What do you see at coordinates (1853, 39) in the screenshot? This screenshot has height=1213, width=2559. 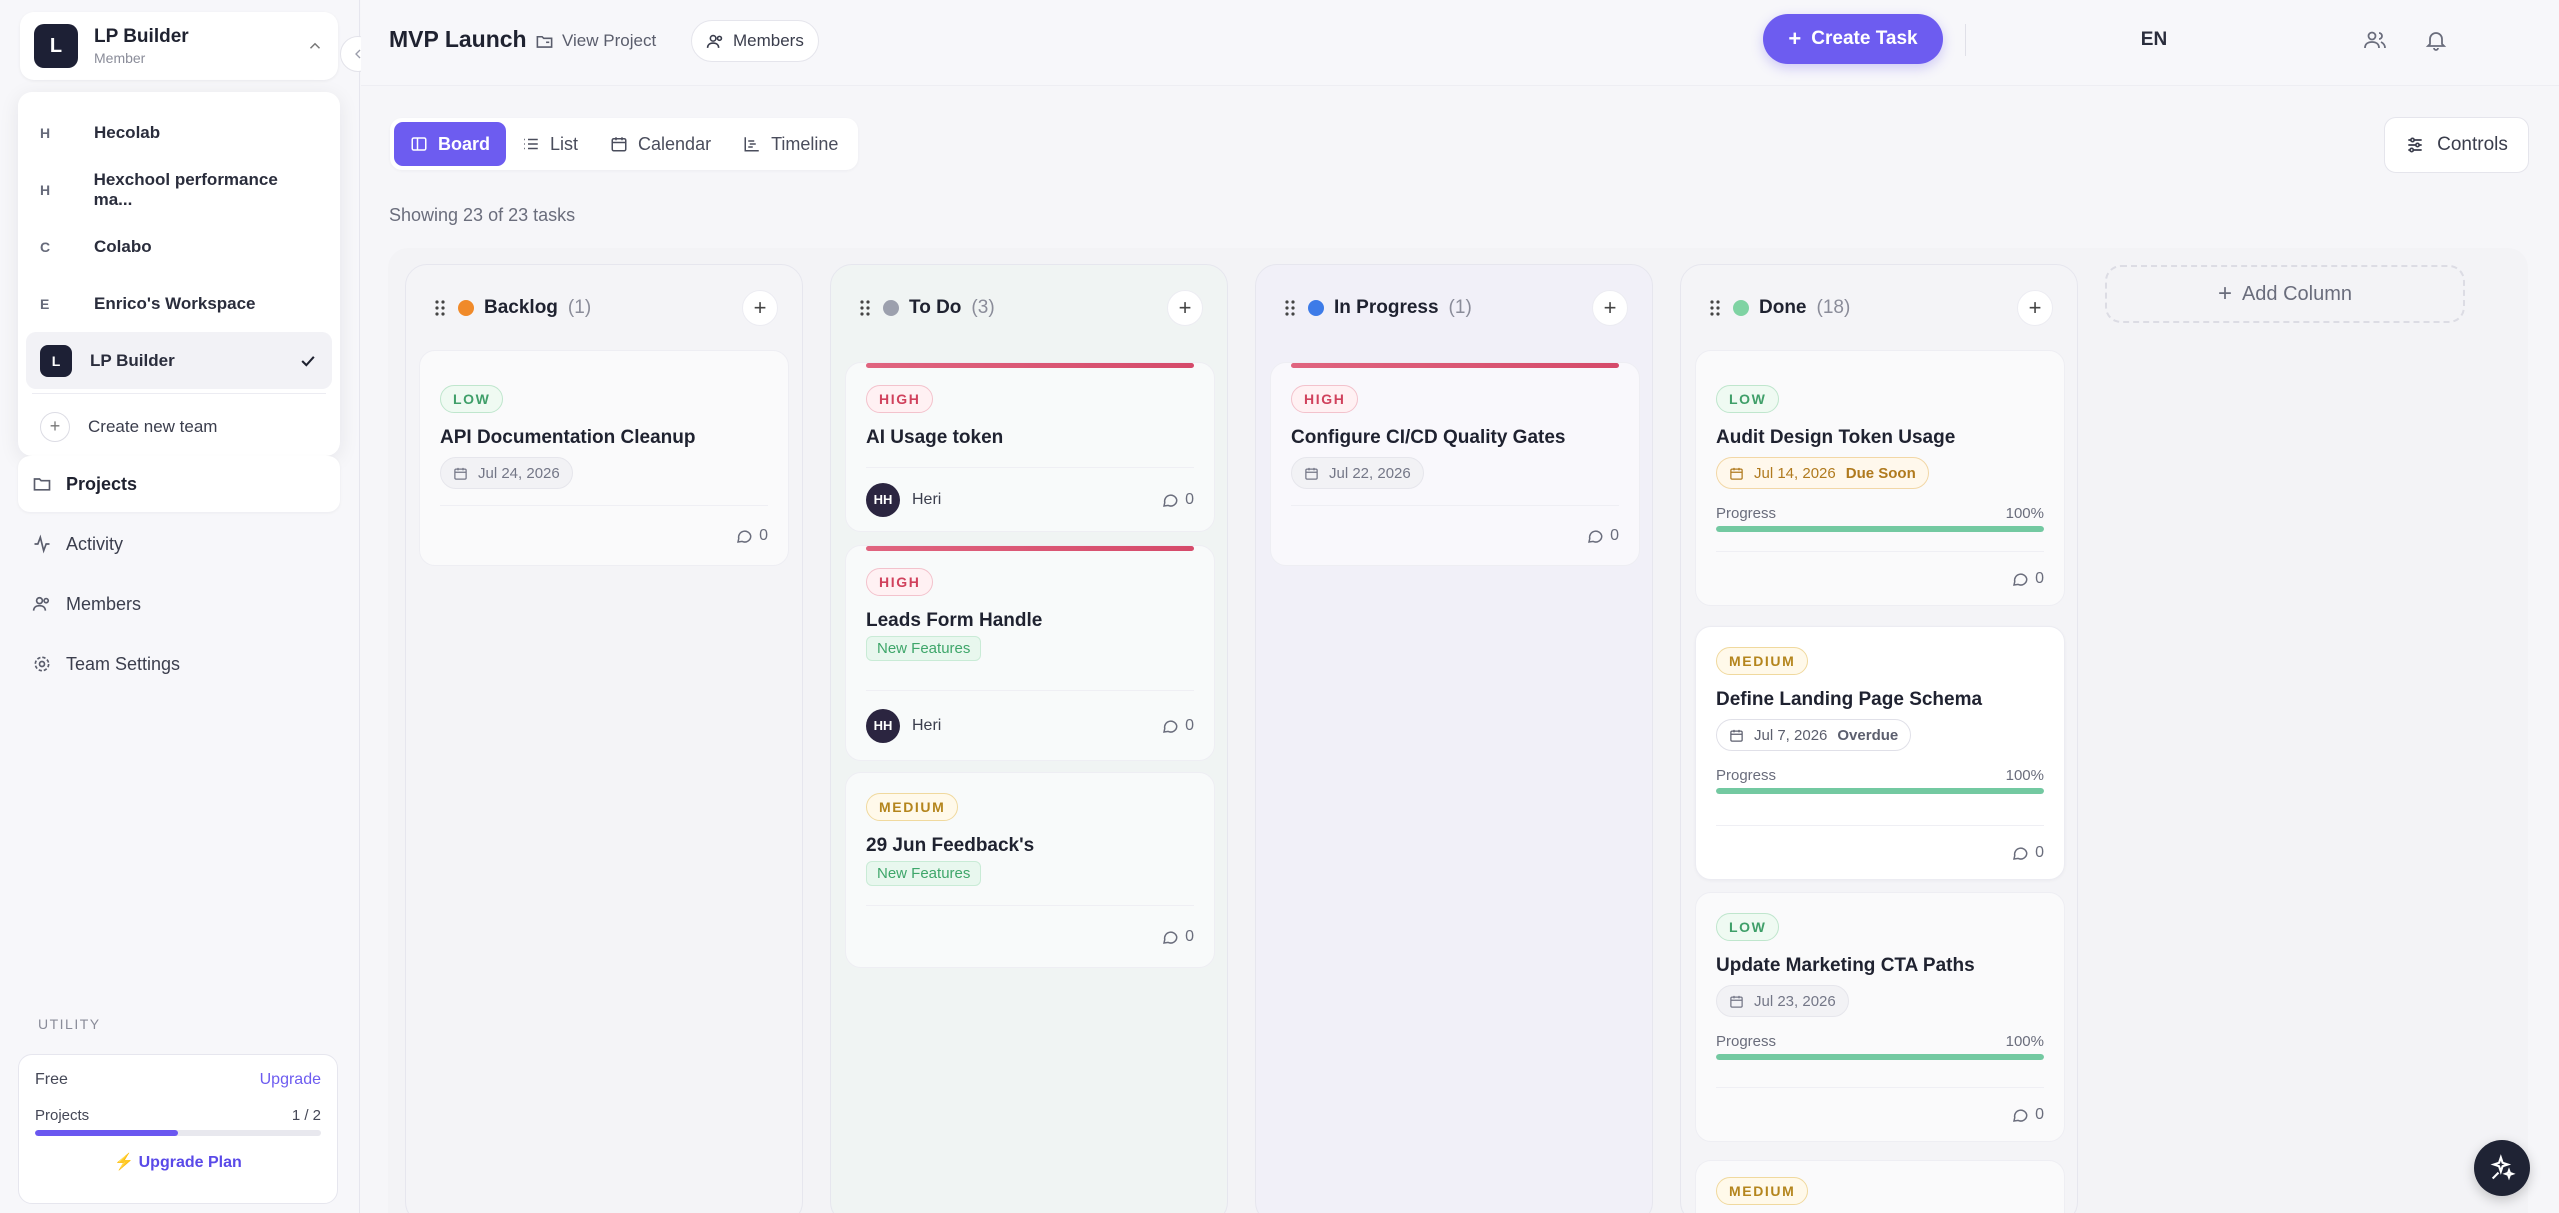 I see `create-task-button: + Create Task` at bounding box center [1853, 39].